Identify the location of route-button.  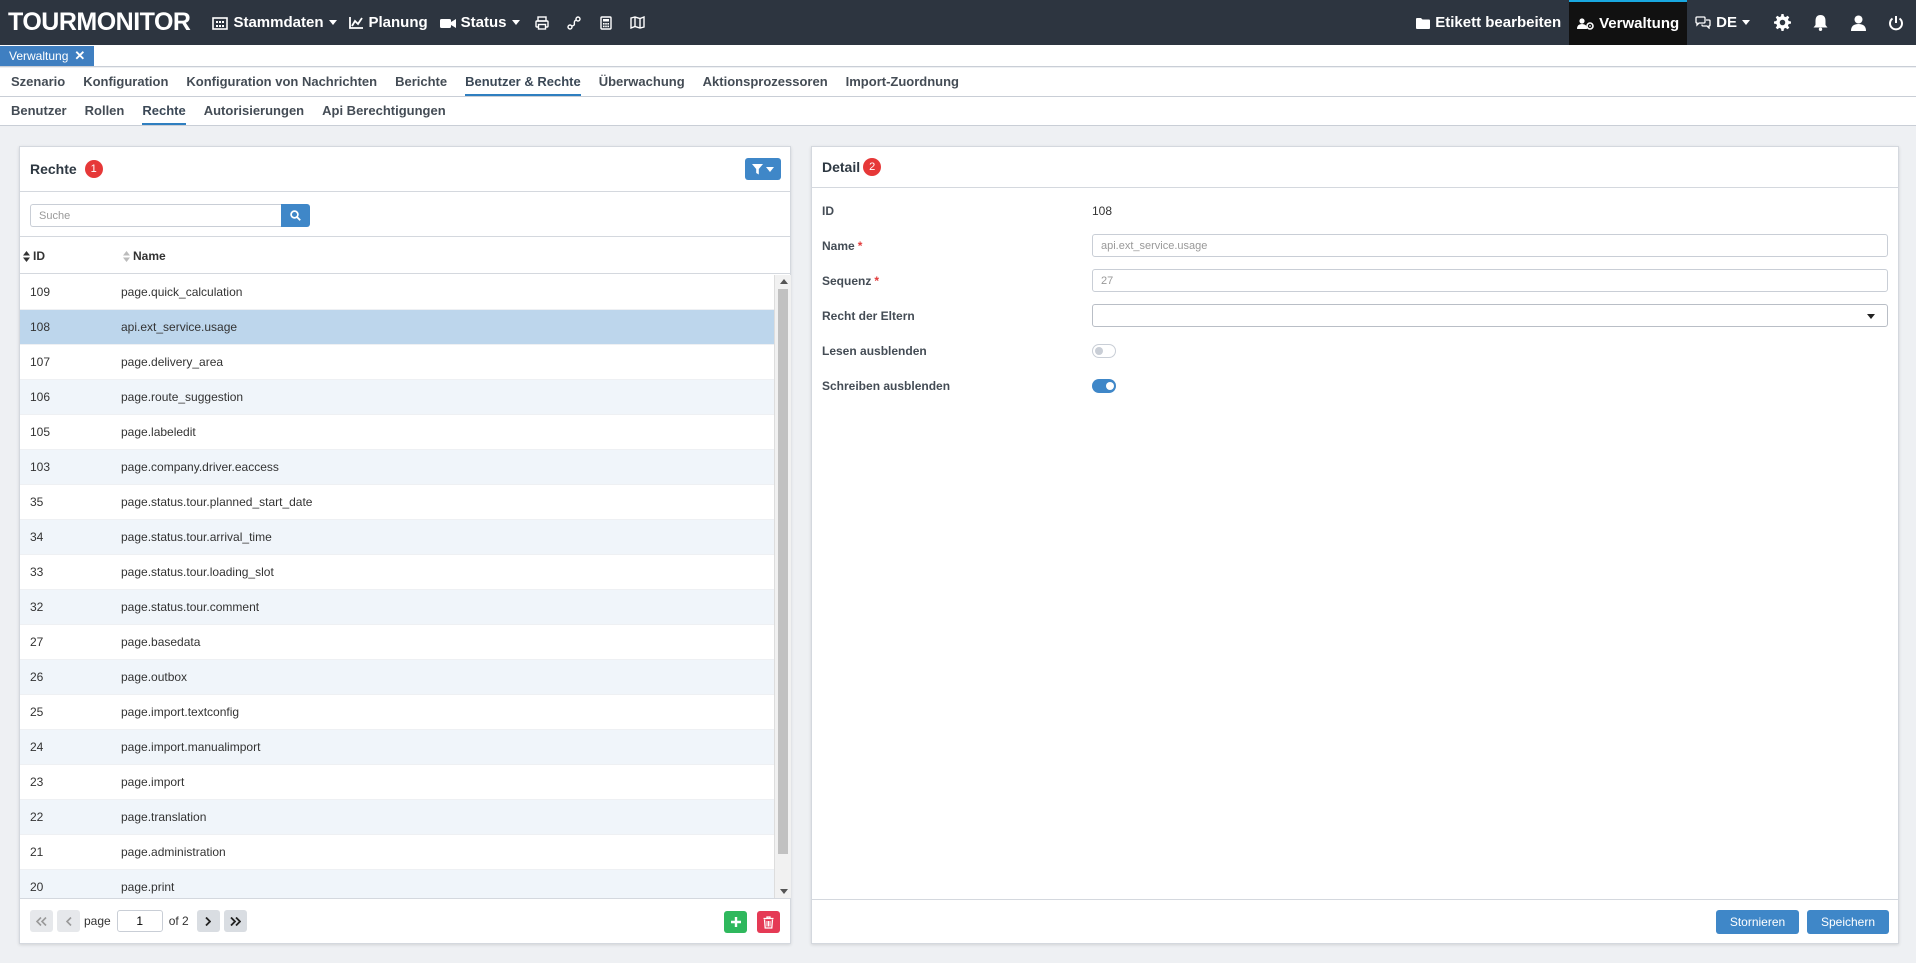
(574, 23).